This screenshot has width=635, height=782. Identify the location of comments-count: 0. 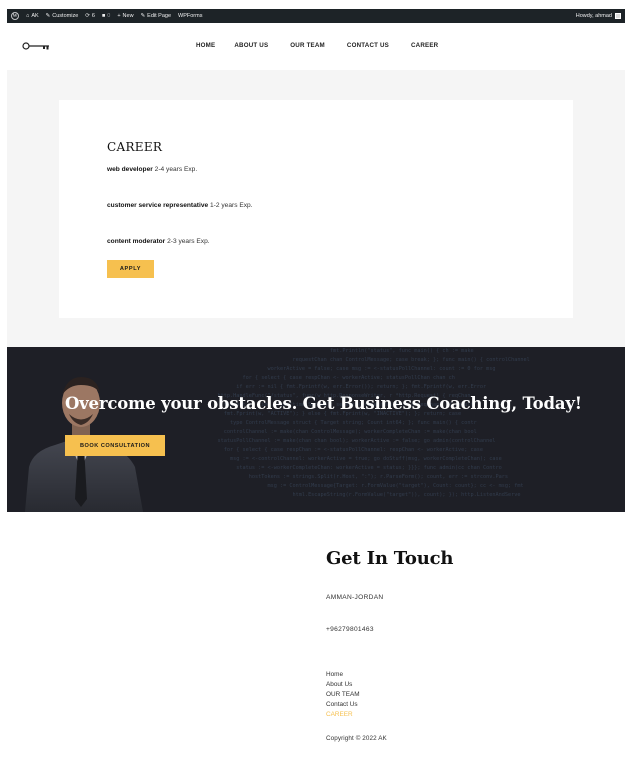
(109, 16).